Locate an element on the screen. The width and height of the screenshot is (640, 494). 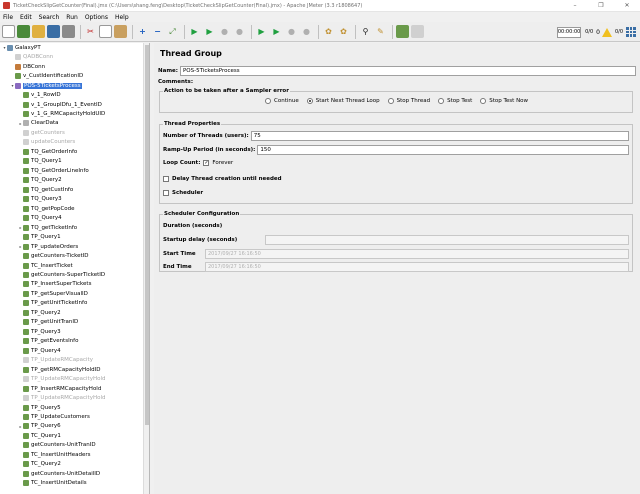
remote-start-all-icon: ▶ is located at coordinates (276, 31).